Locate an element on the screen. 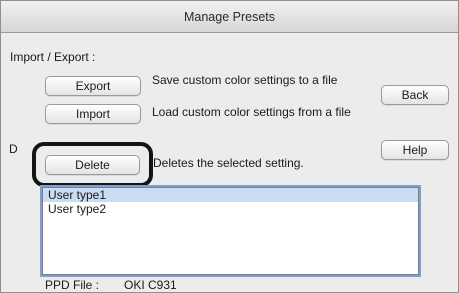  preset-list-item-user-type1: User type1 is located at coordinates (230, 195).